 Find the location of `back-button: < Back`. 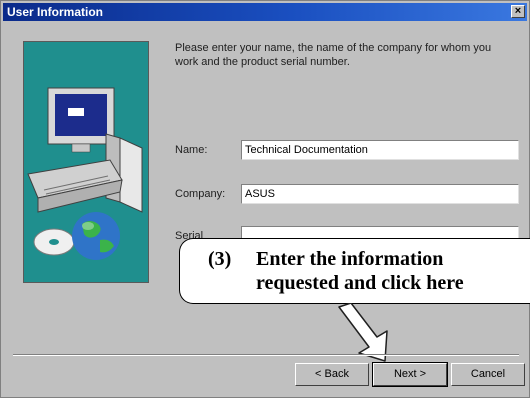

back-button: < Back is located at coordinates (332, 374).